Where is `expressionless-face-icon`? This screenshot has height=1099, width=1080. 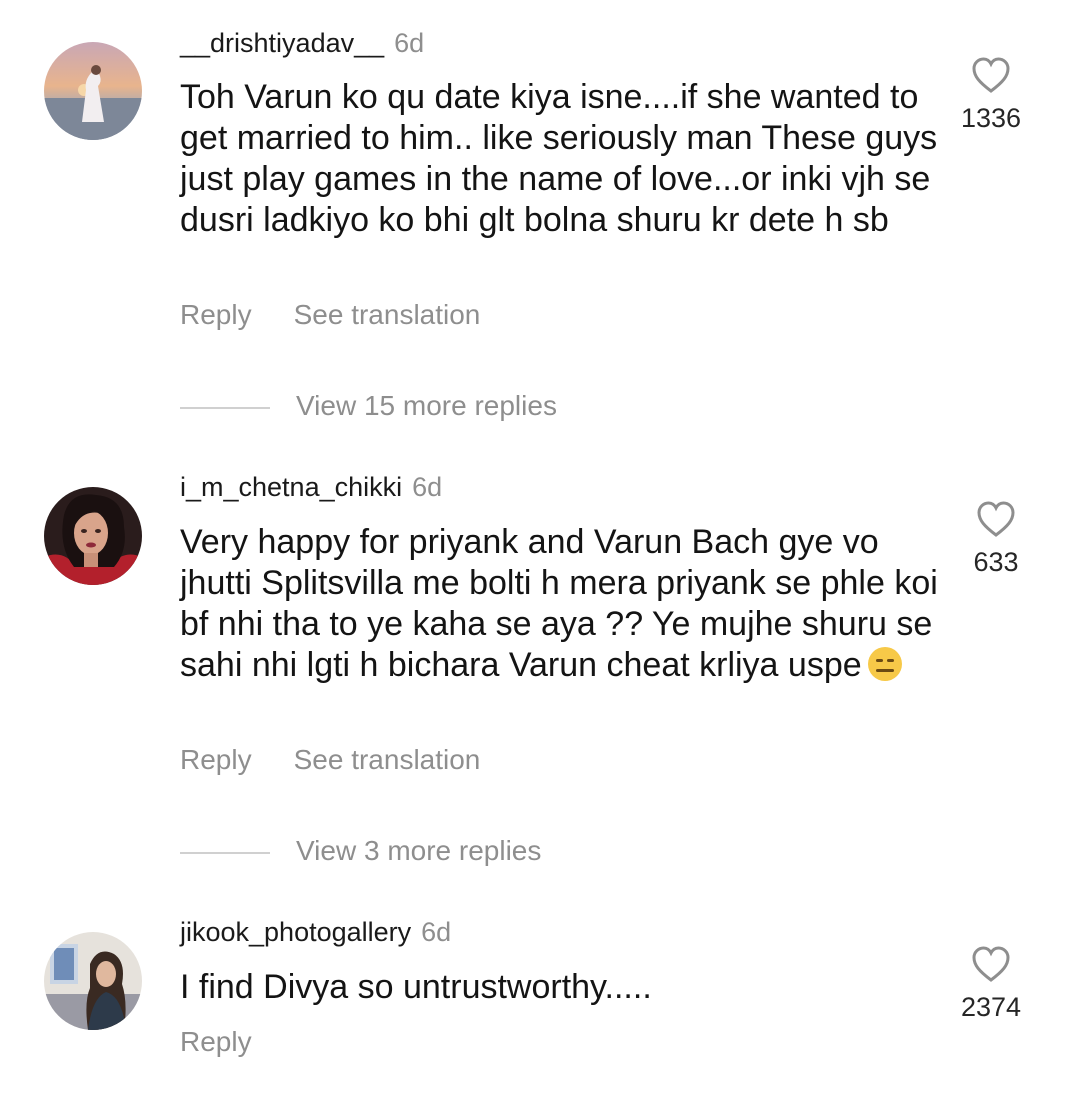
expressionless-face-icon is located at coordinates (884, 664).